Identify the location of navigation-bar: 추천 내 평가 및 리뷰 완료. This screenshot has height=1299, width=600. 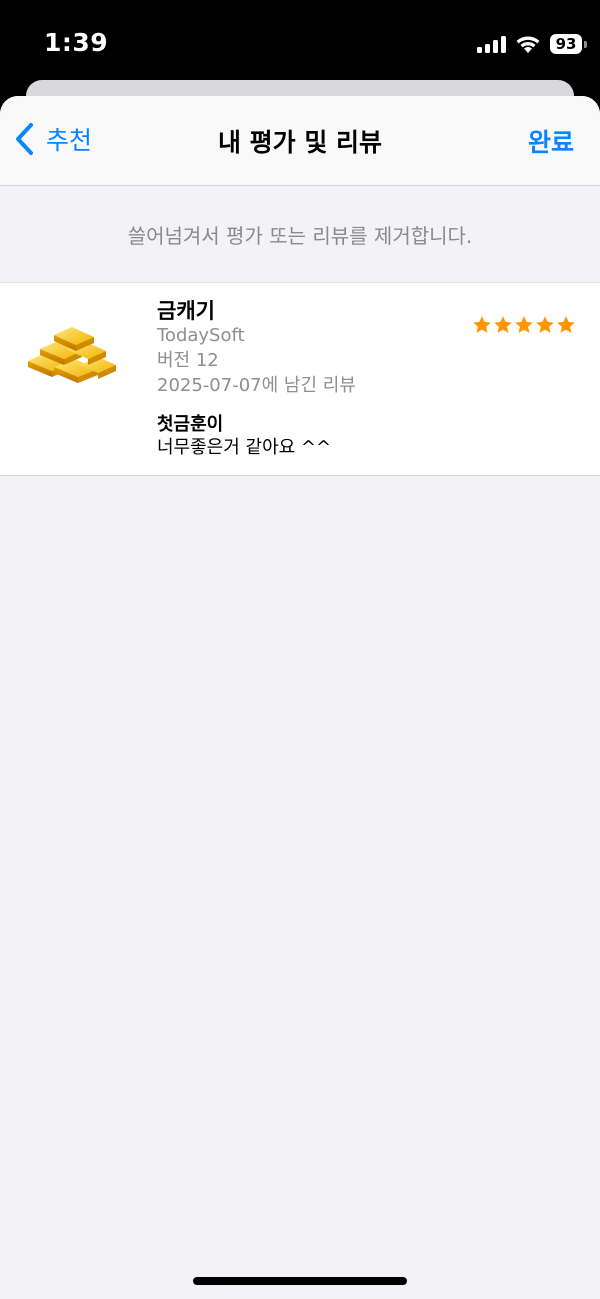
(300, 141).